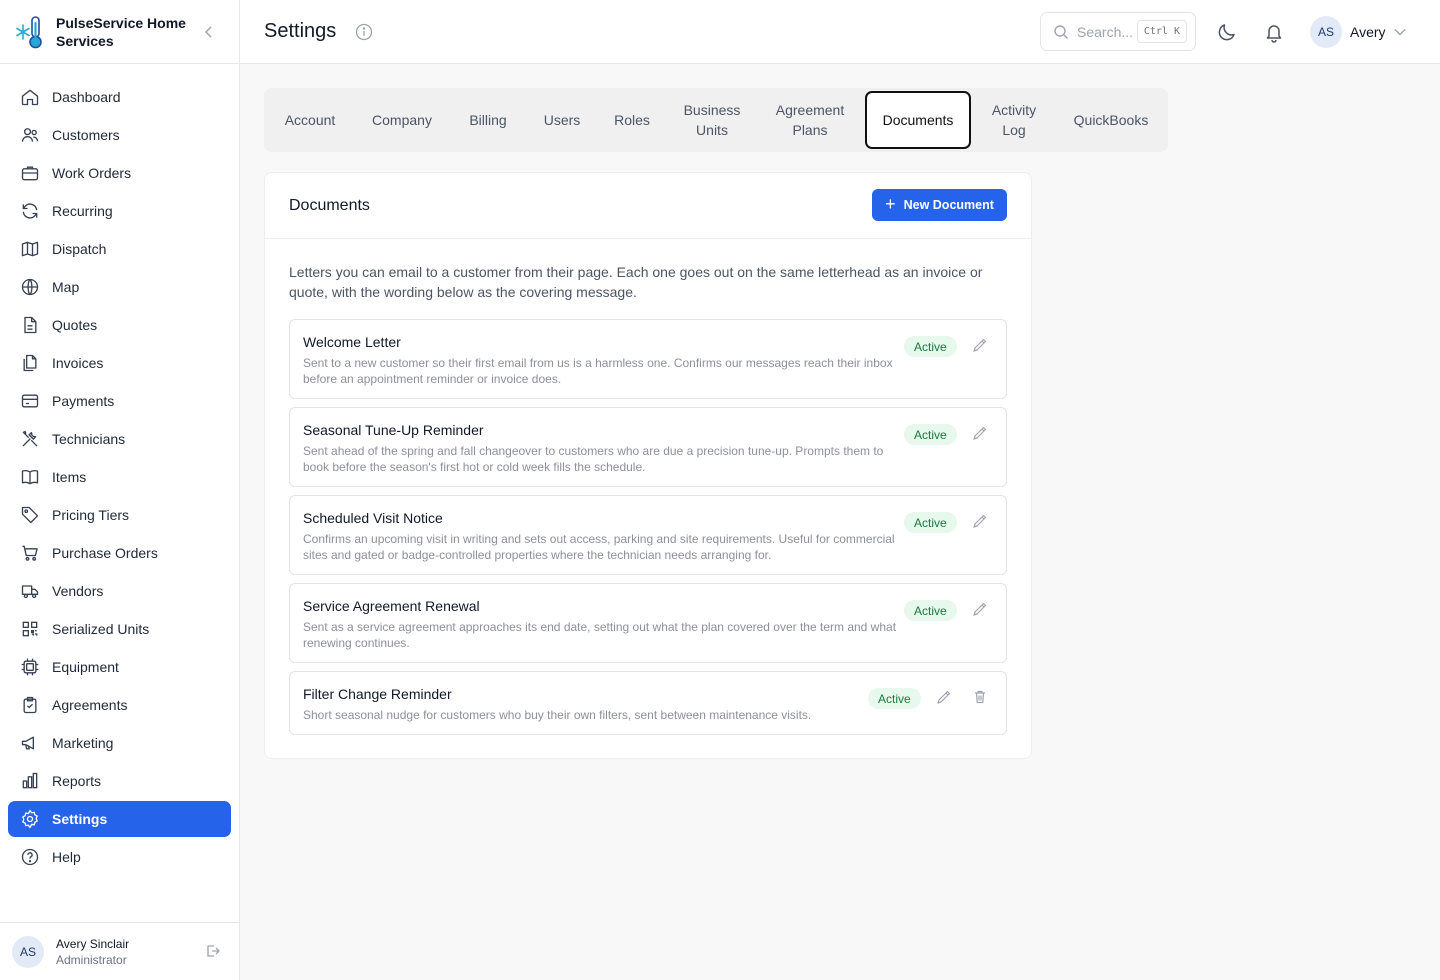  I want to click on tab-users: Users, so click(562, 120).